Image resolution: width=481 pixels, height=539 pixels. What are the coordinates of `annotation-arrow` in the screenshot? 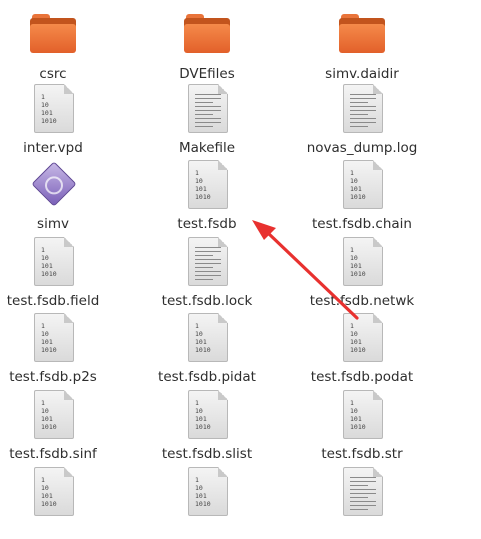 It's located at (305, 270).